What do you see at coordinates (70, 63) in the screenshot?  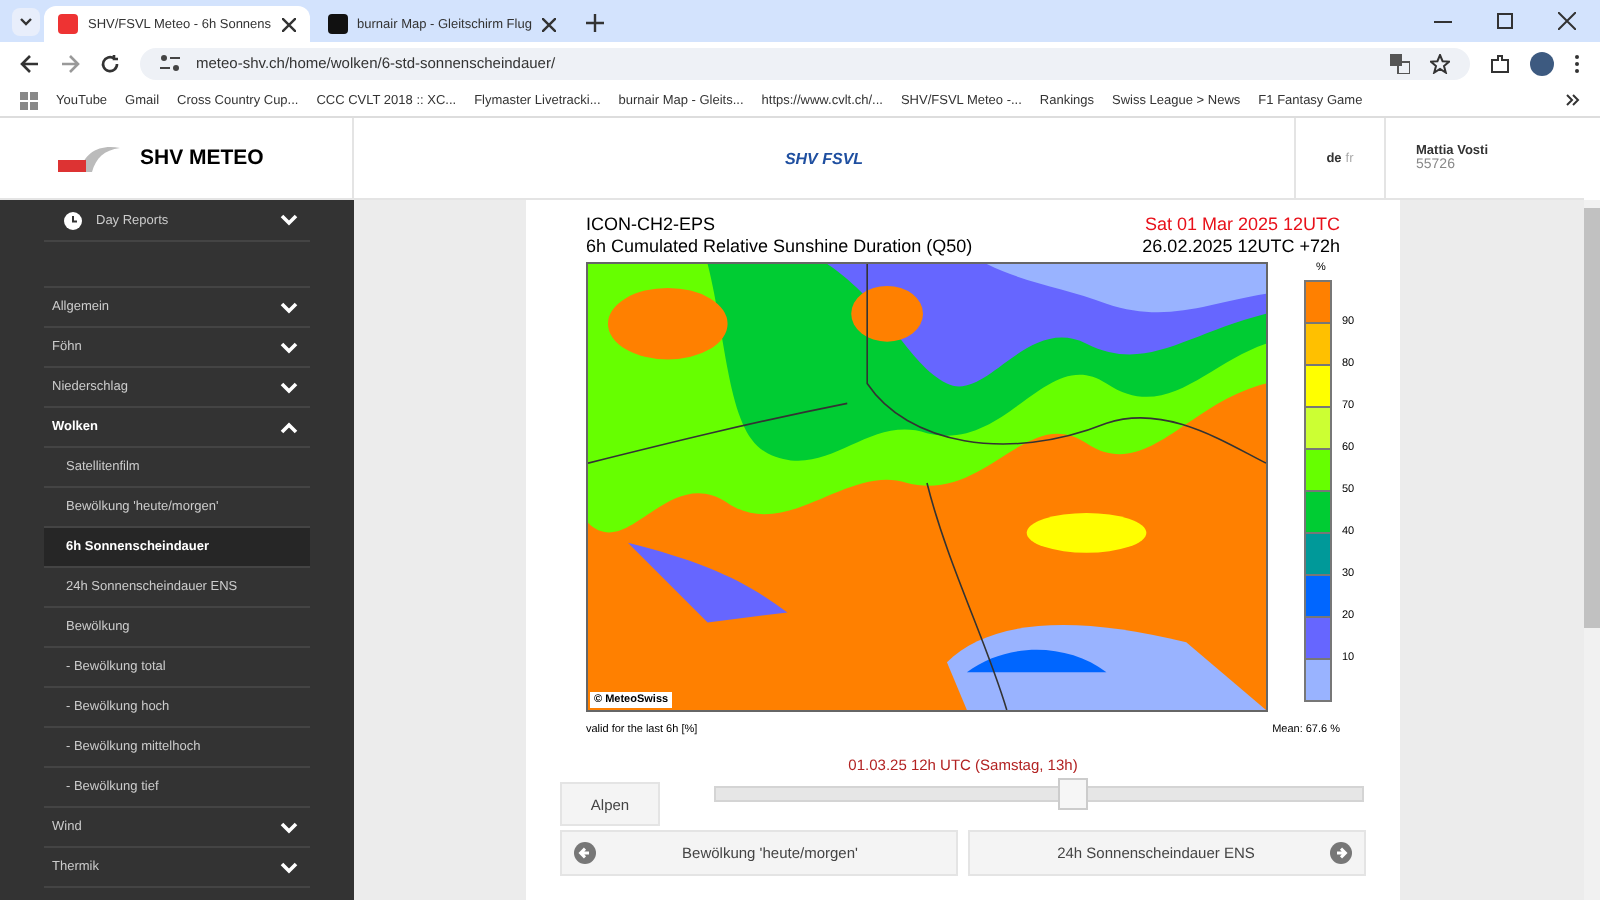 I see `forward-icon` at bounding box center [70, 63].